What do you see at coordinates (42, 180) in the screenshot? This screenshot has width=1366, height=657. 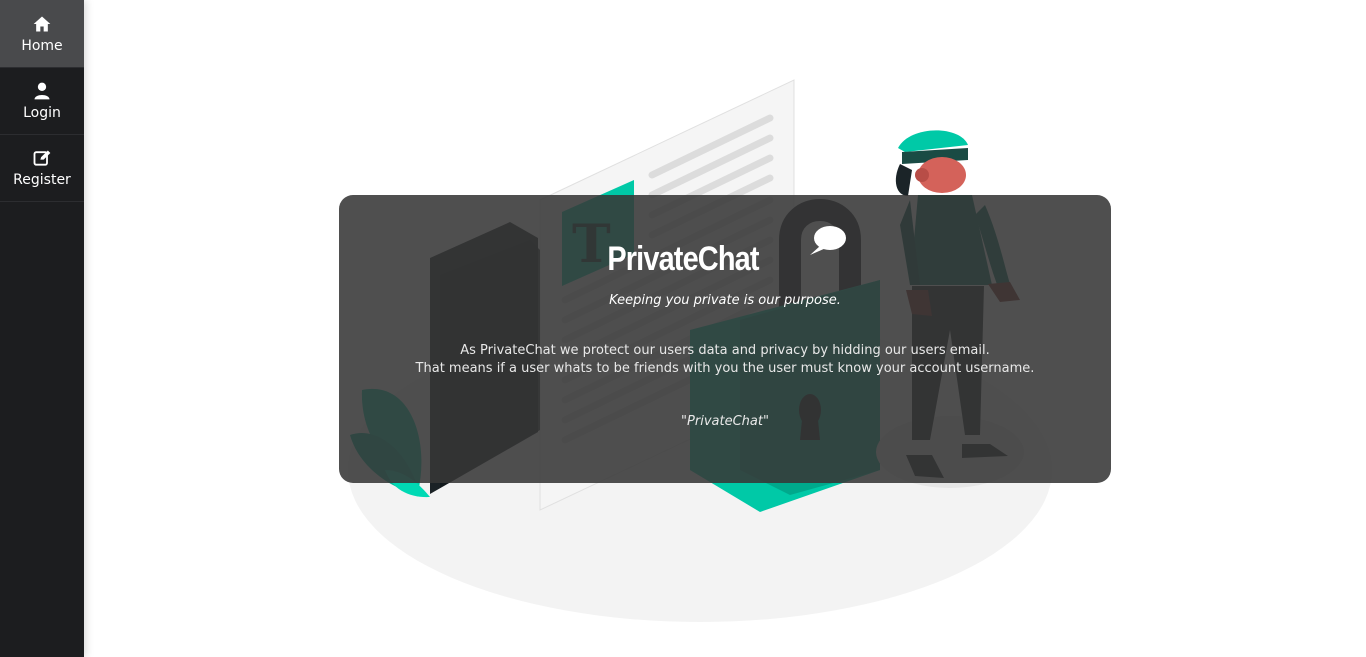 I see `sidebar-item-label: Register` at bounding box center [42, 180].